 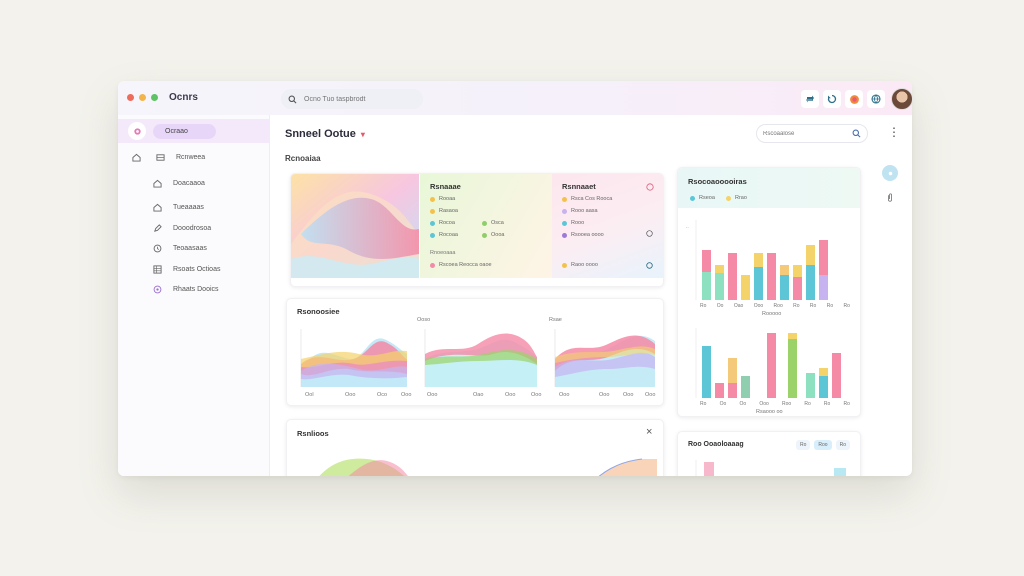 I want to click on legend-item: Rooo aasa, so click(x=580, y=211).